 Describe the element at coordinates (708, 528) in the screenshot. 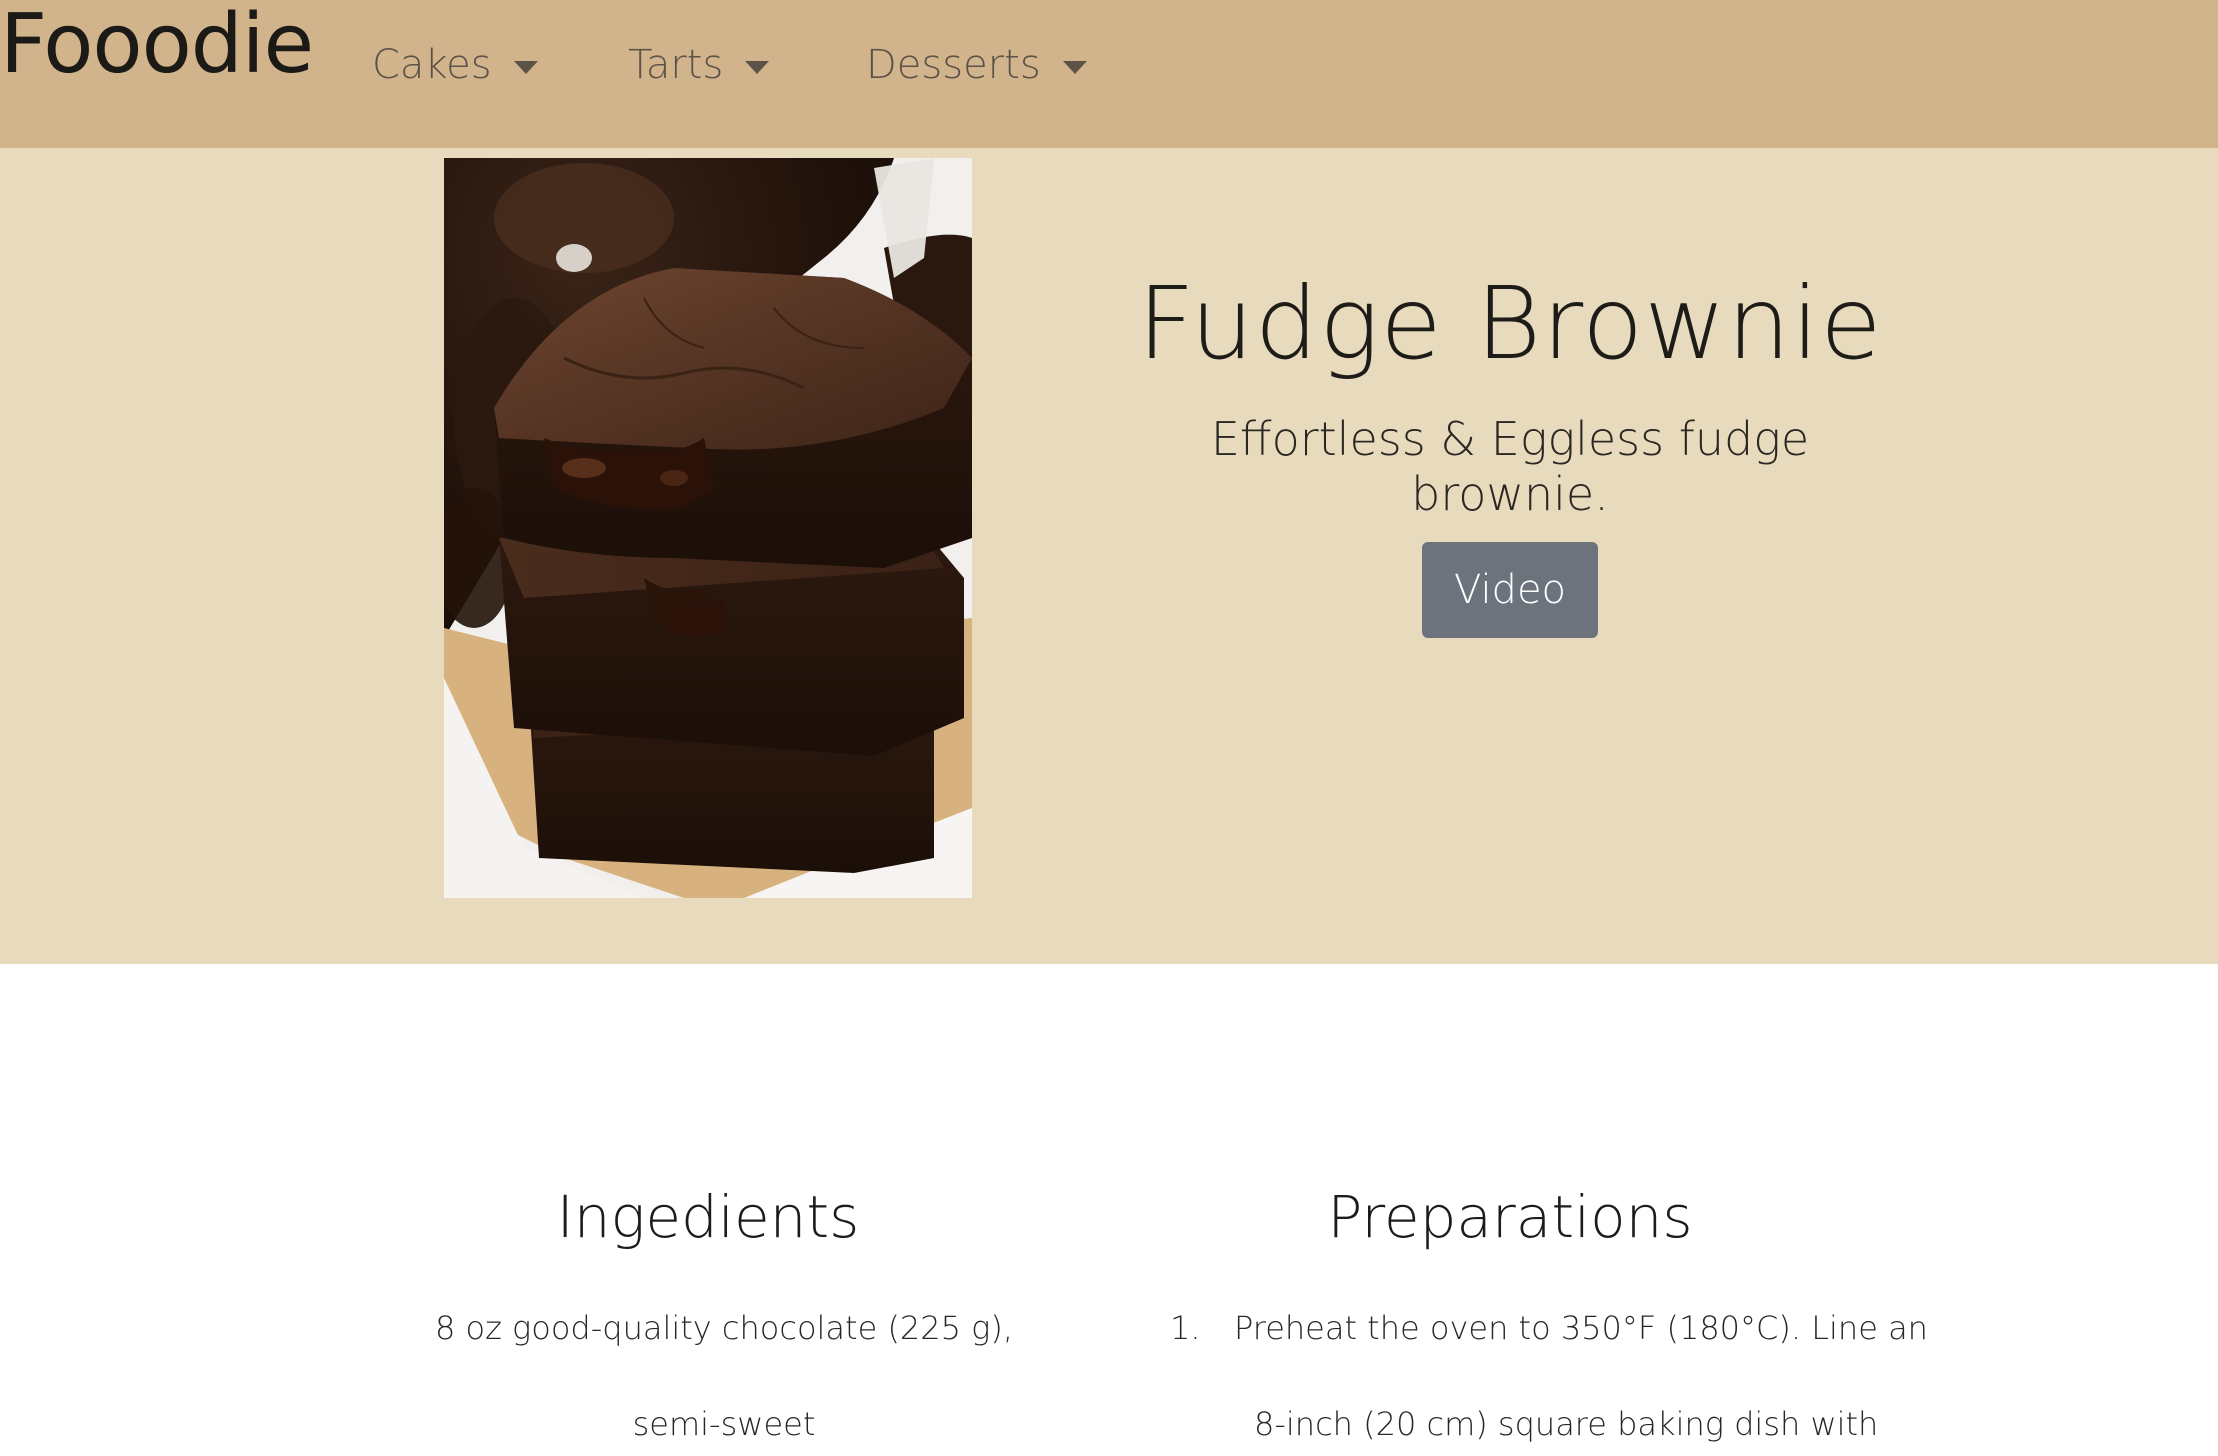

I see `brownie-photo` at that location.